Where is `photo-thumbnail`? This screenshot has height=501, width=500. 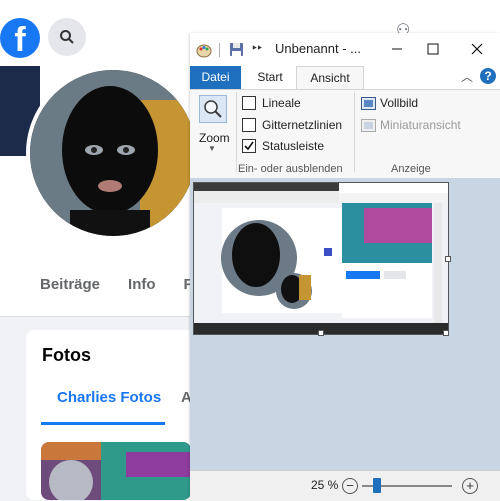
photo-thumbnail is located at coordinates (116, 471).